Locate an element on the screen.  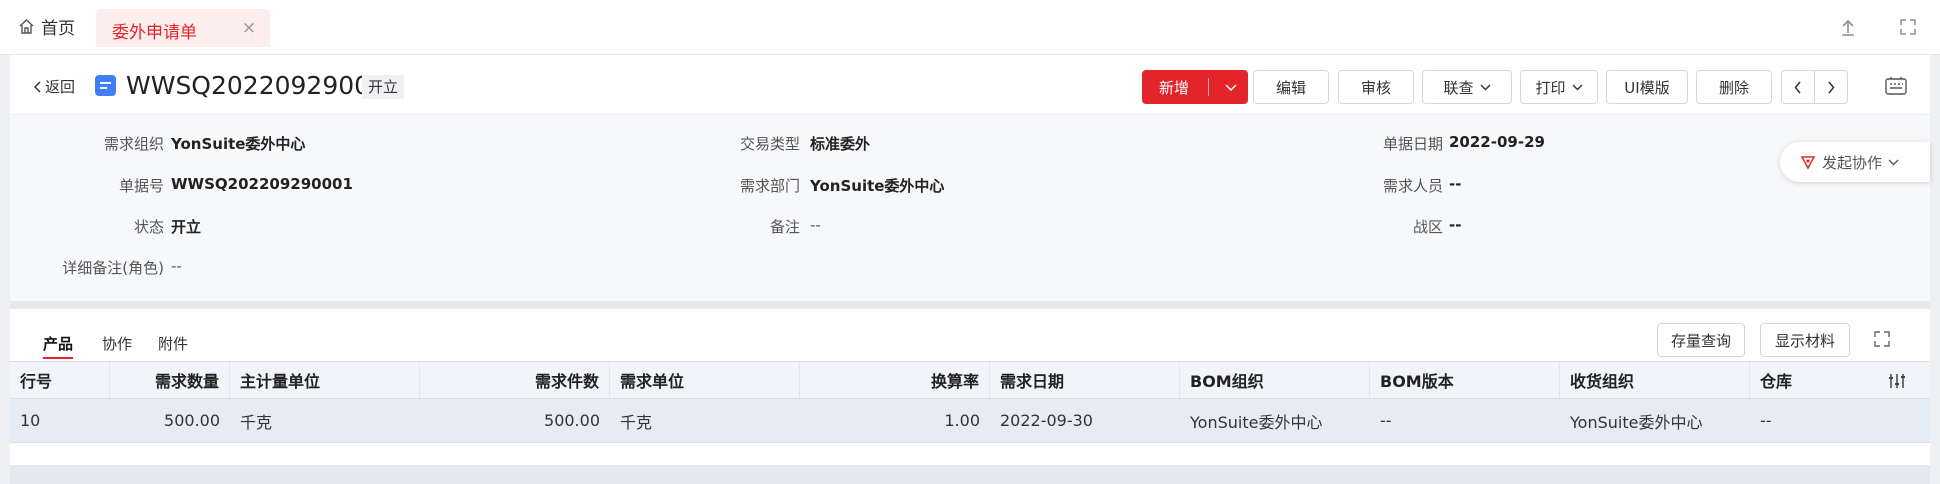
new-button: 新增 is located at coordinates (1195, 87).